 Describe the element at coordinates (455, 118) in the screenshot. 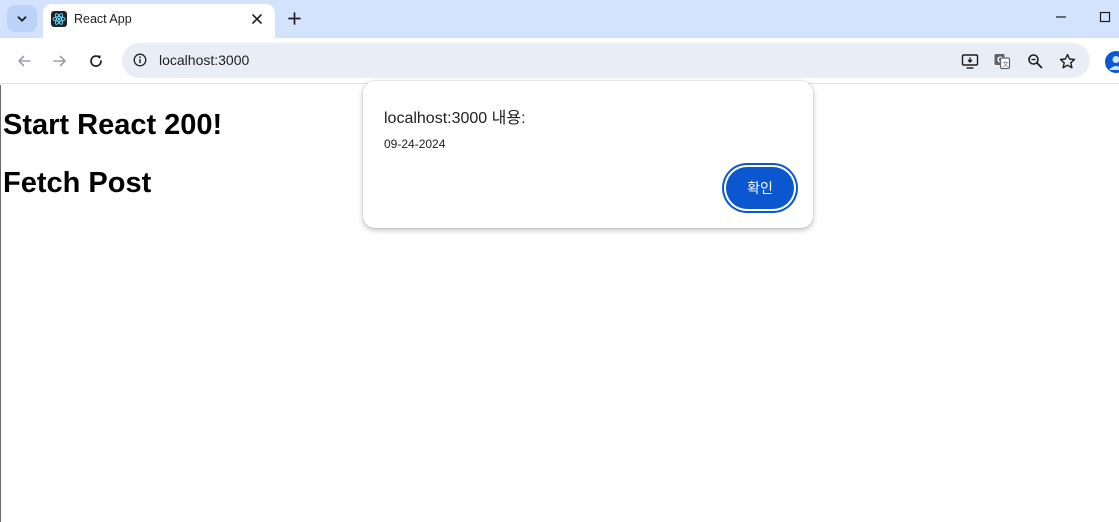

I see `alert-title: localhost:3000 내용:` at that location.